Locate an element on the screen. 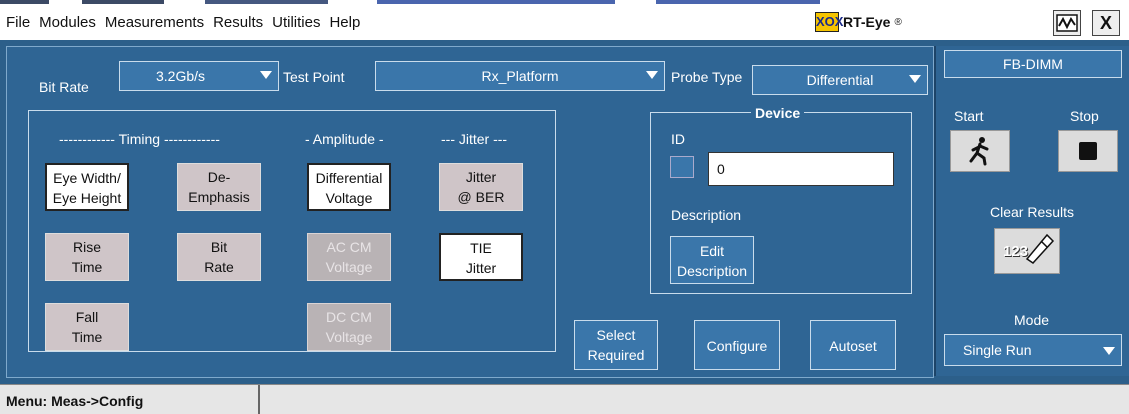 This screenshot has height=414, width=1129. close-button: X is located at coordinates (1106, 23).